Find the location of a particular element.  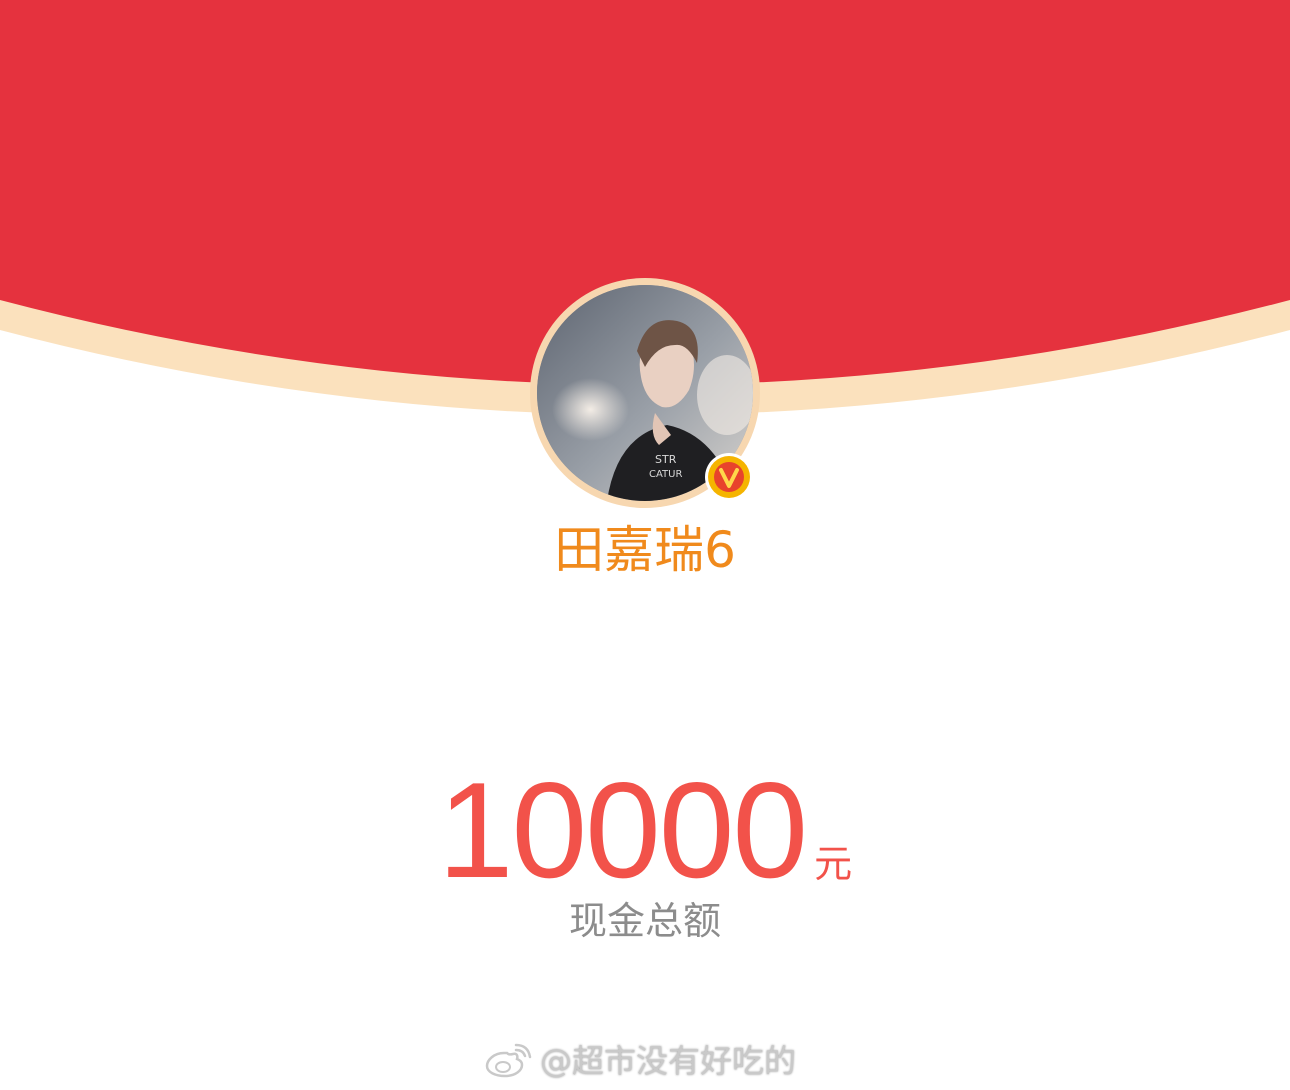

watermark: @超市没有好吃的 is located at coordinates (640, 1059).